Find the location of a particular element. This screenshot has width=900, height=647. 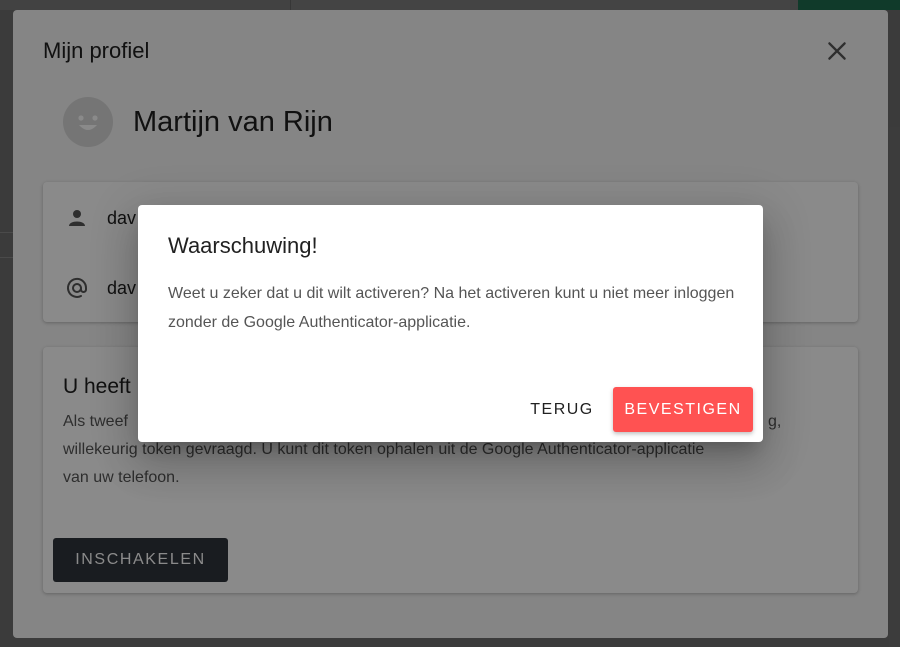

warning-dialog-title: Waarschuwing! is located at coordinates (243, 245).